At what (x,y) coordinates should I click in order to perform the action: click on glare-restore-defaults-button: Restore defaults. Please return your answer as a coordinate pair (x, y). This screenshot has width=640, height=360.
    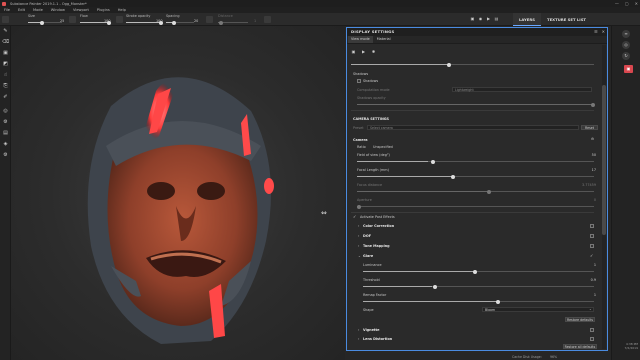
    Looking at the image, I should click on (580, 319).